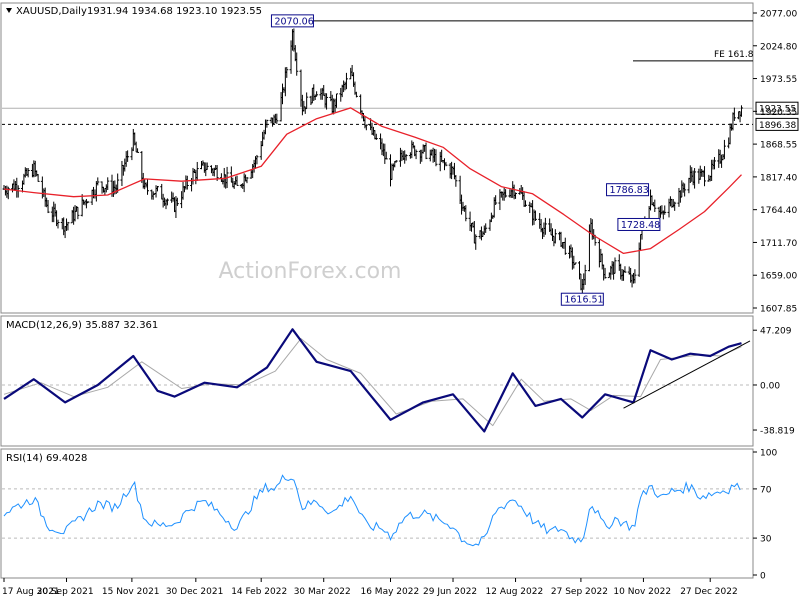 This screenshot has height=604, width=800. Describe the element at coordinates (734, 55) in the screenshot. I see `fe-level-label: FE 161.8` at that location.